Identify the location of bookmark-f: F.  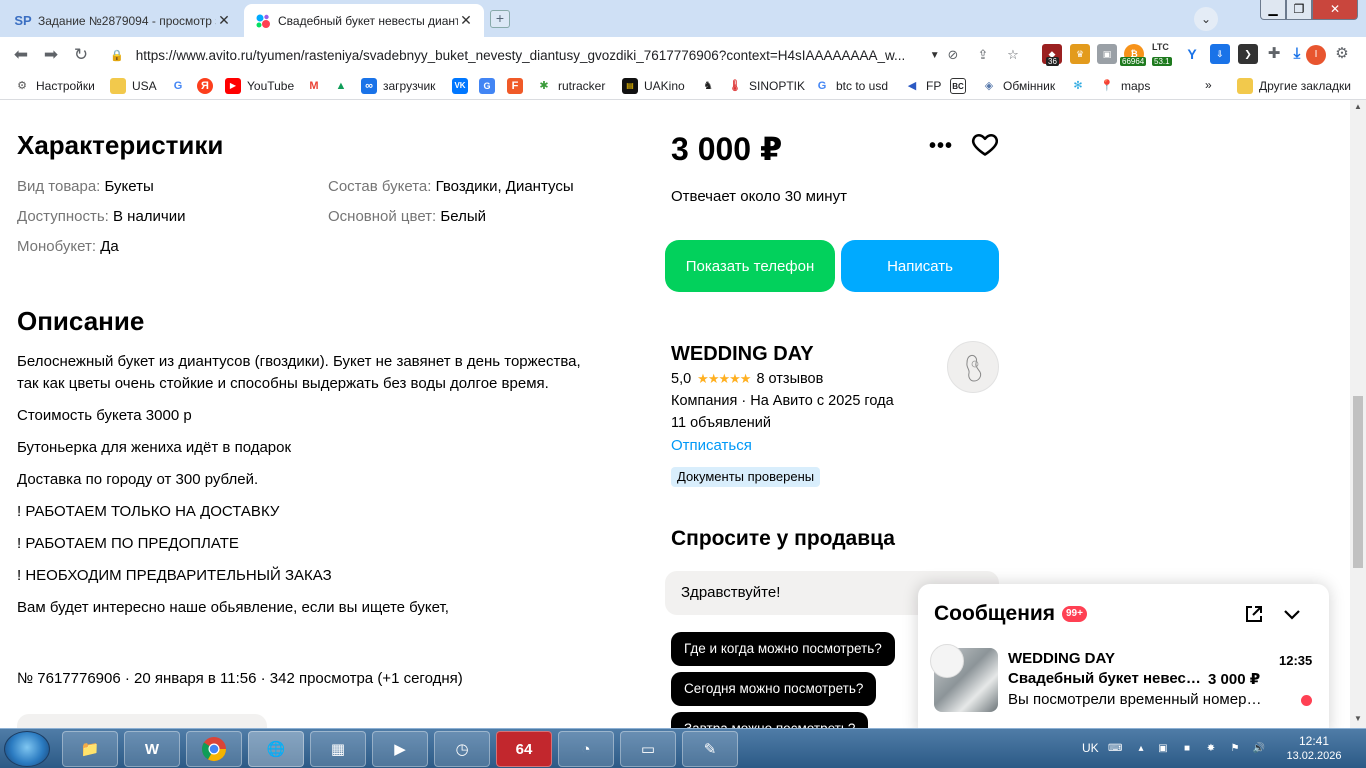
(518, 86).